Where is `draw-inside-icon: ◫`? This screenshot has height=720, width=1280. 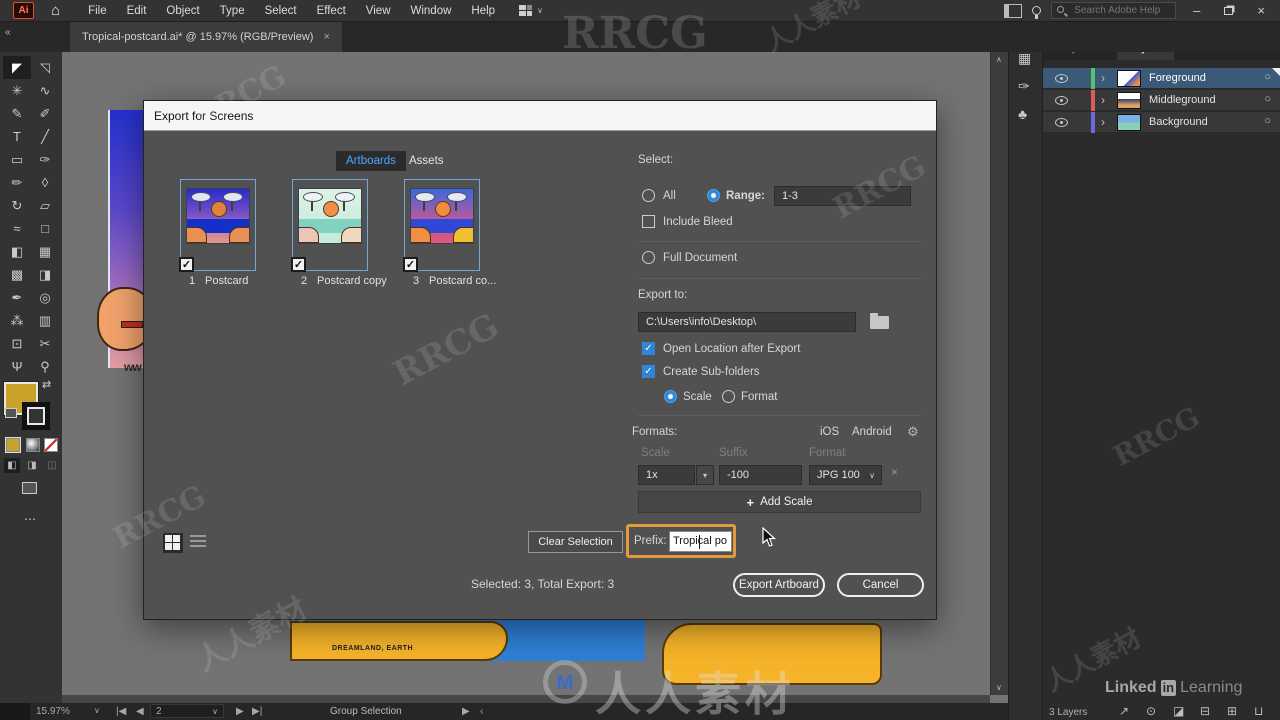 draw-inside-icon: ◫ is located at coordinates (52, 465).